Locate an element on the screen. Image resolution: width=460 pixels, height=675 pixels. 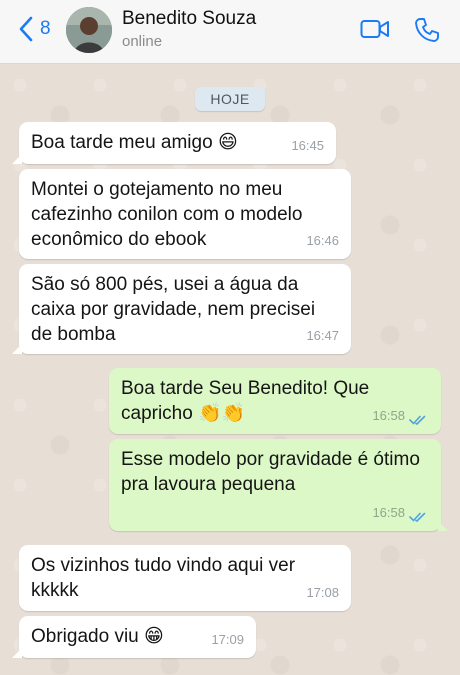
message-incoming: Obrigado viu 😁 17:09 is located at coordinates (134, 637).